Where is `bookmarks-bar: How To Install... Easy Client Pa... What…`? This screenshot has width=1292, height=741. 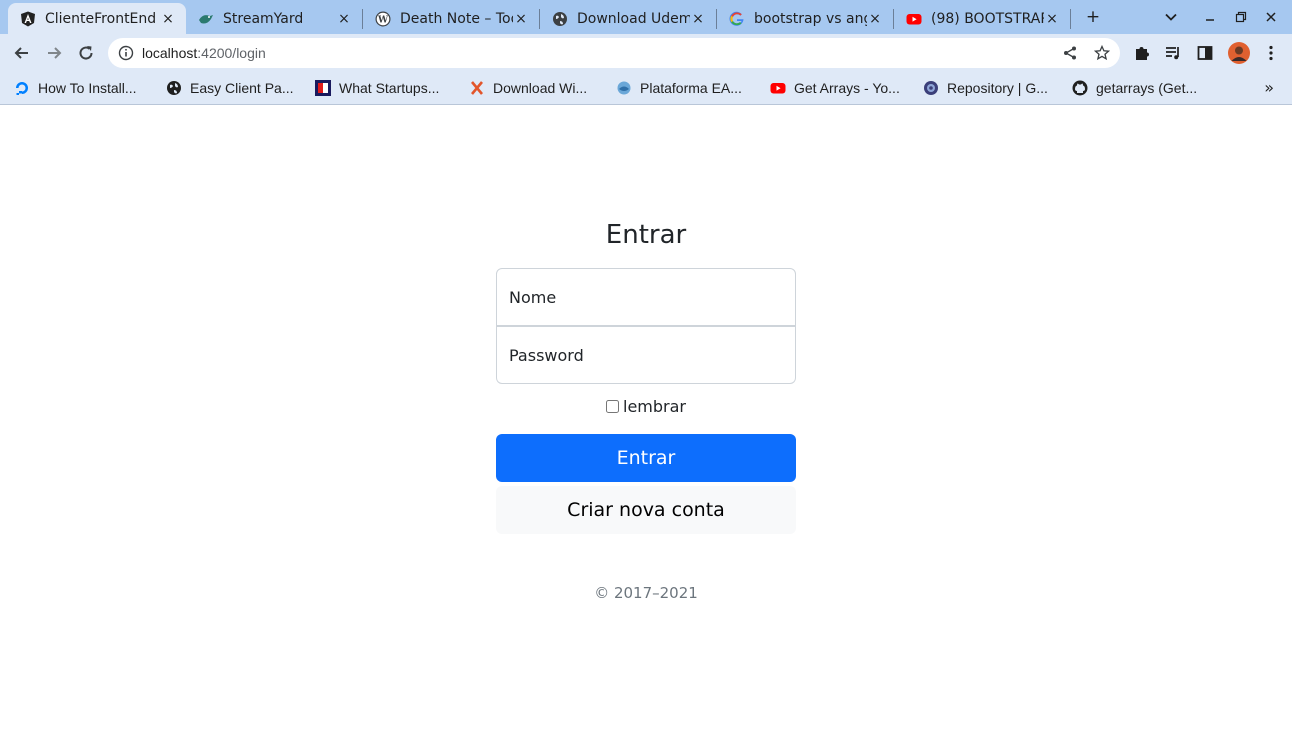 bookmarks-bar: How To Install... Easy Client Pa... What… is located at coordinates (646, 88).